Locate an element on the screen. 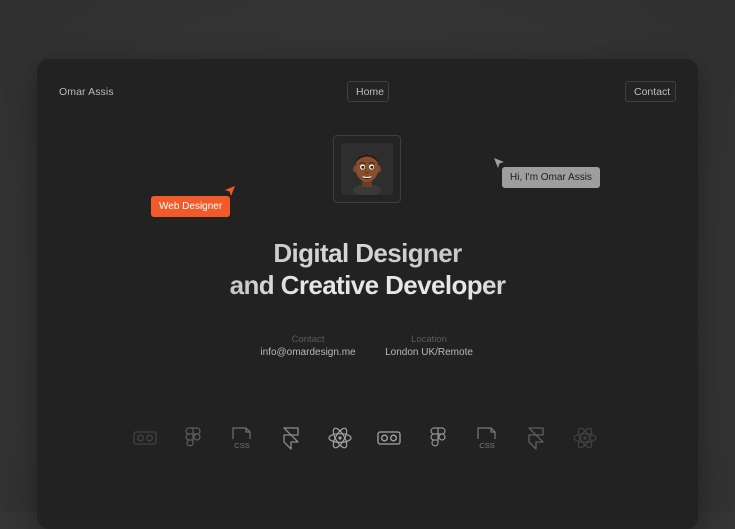 This screenshot has height=529, width=735. location-info: Location London UK/Remote is located at coordinates (429, 346).